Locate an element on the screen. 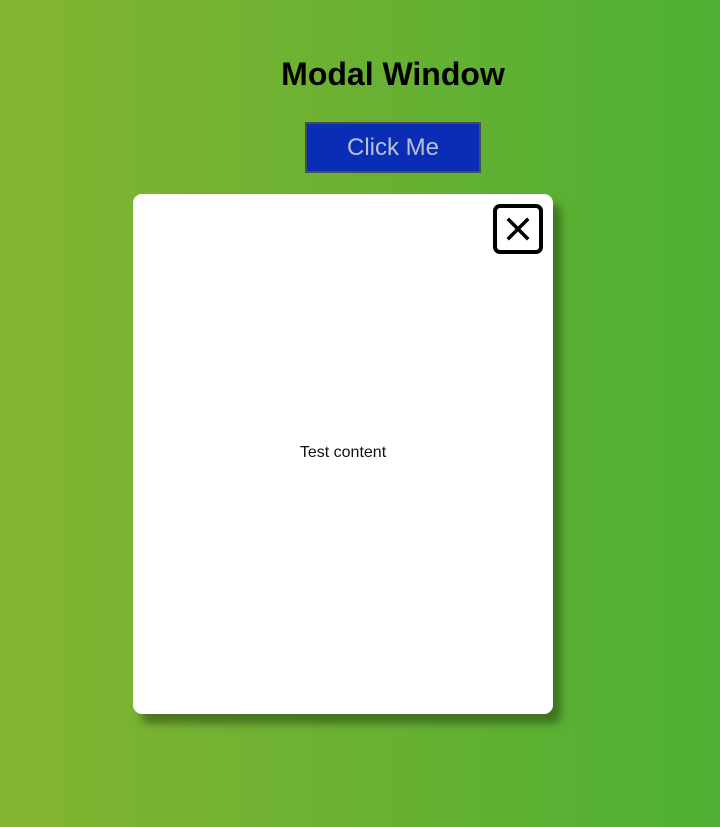  close-icon is located at coordinates (518, 229).